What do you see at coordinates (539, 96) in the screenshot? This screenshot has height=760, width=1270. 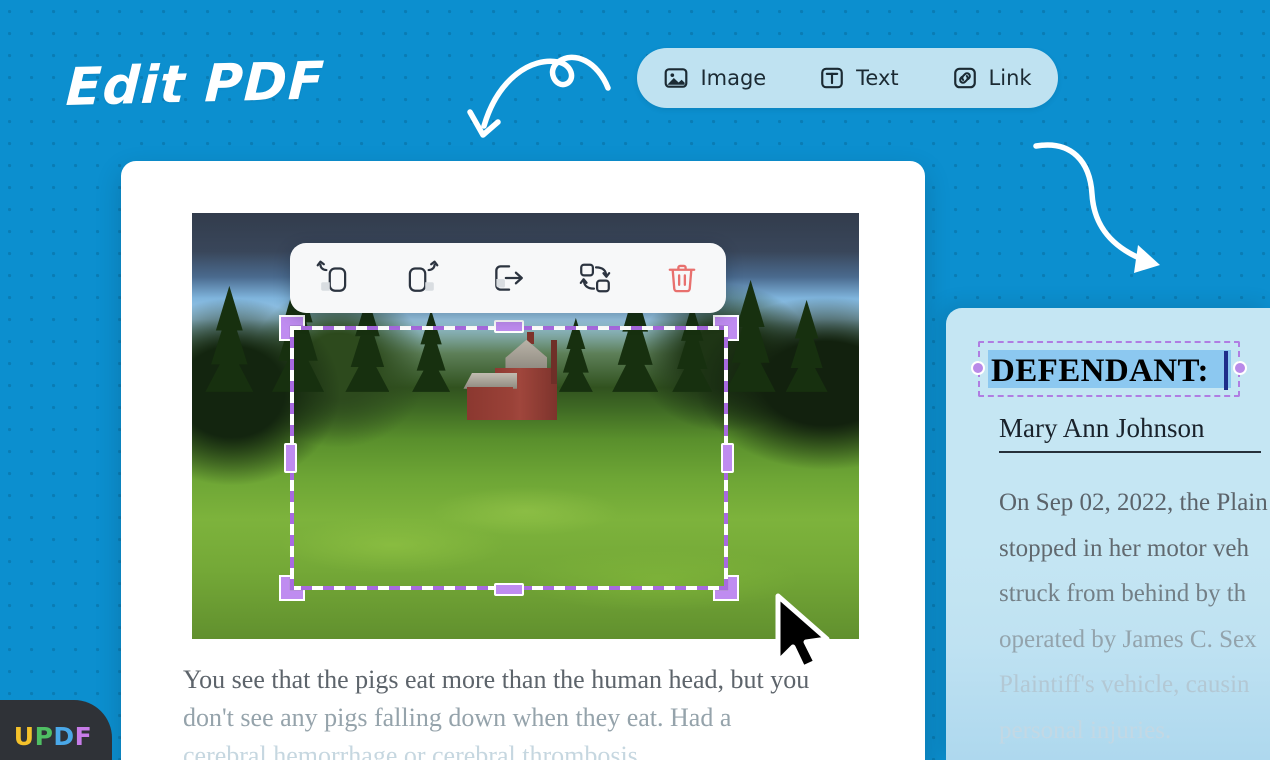 I see `curly-arrow-down-left-icon` at bounding box center [539, 96].